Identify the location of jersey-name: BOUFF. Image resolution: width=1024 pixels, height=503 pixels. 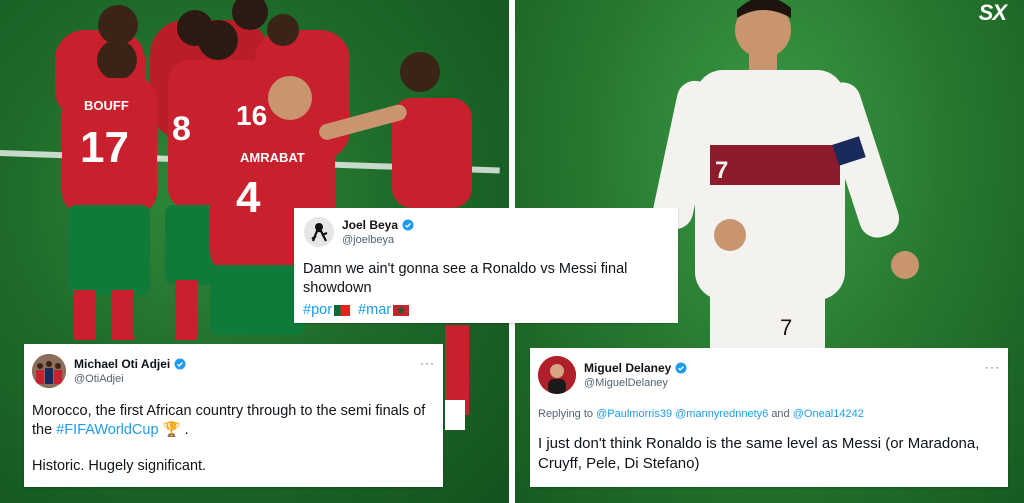
(106, 105).